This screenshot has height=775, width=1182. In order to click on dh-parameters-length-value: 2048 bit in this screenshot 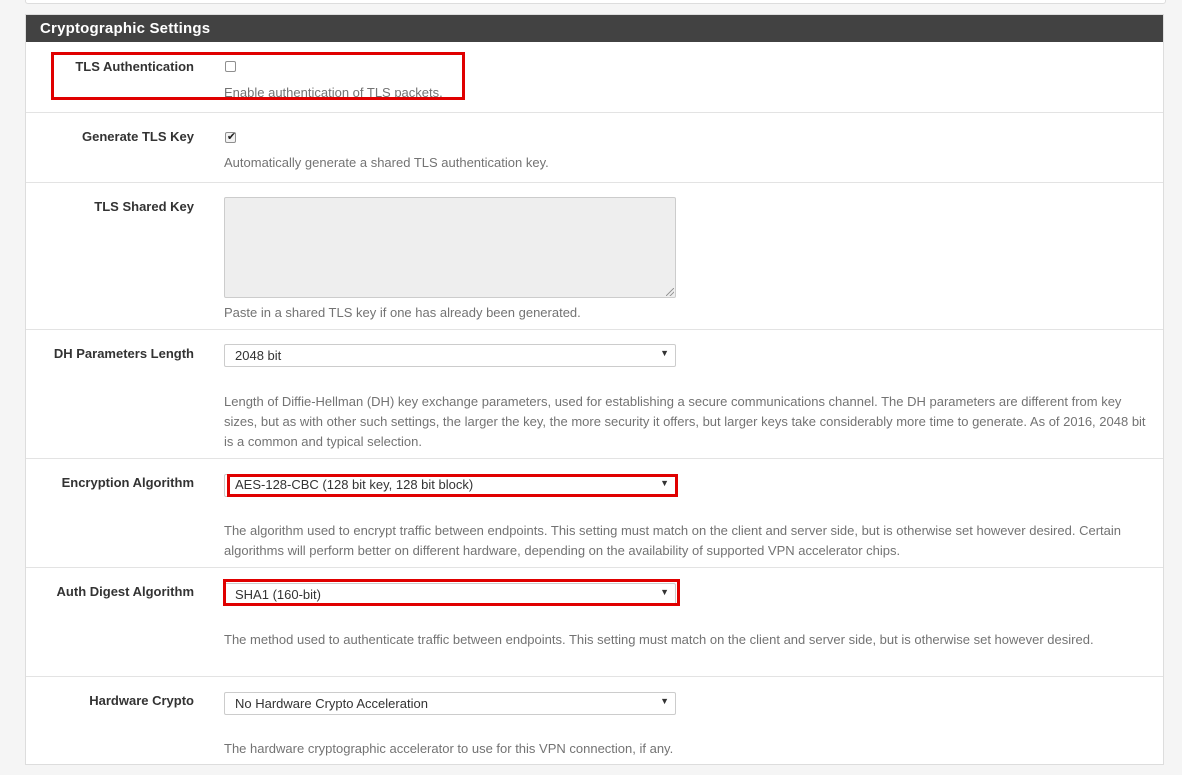, I will do `click(258, 355)`.